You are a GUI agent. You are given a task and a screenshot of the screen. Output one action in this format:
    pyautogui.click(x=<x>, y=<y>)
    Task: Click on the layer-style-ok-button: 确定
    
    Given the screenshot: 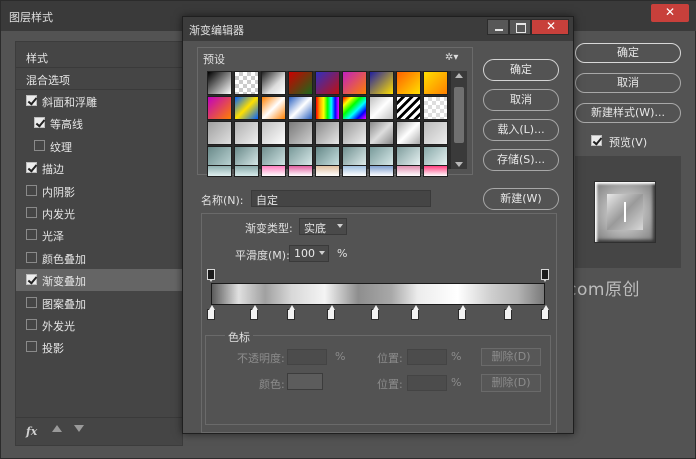 What is the action you would take?
    pyautogui.click(x=628, y=53)
    